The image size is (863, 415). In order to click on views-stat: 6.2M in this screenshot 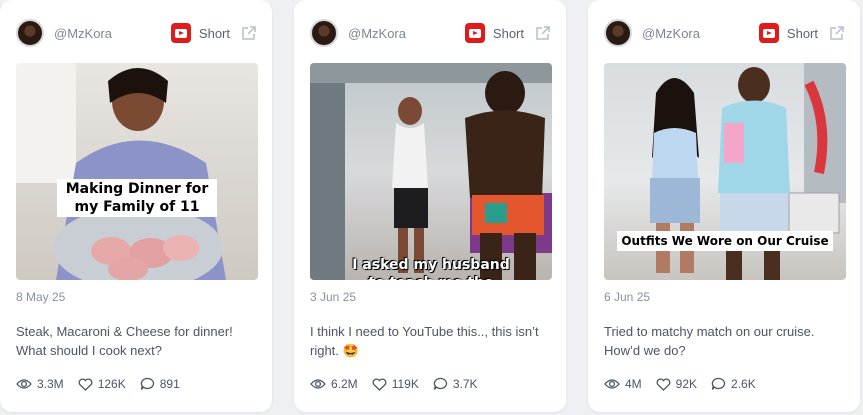, I will do `click(334, 384)`.